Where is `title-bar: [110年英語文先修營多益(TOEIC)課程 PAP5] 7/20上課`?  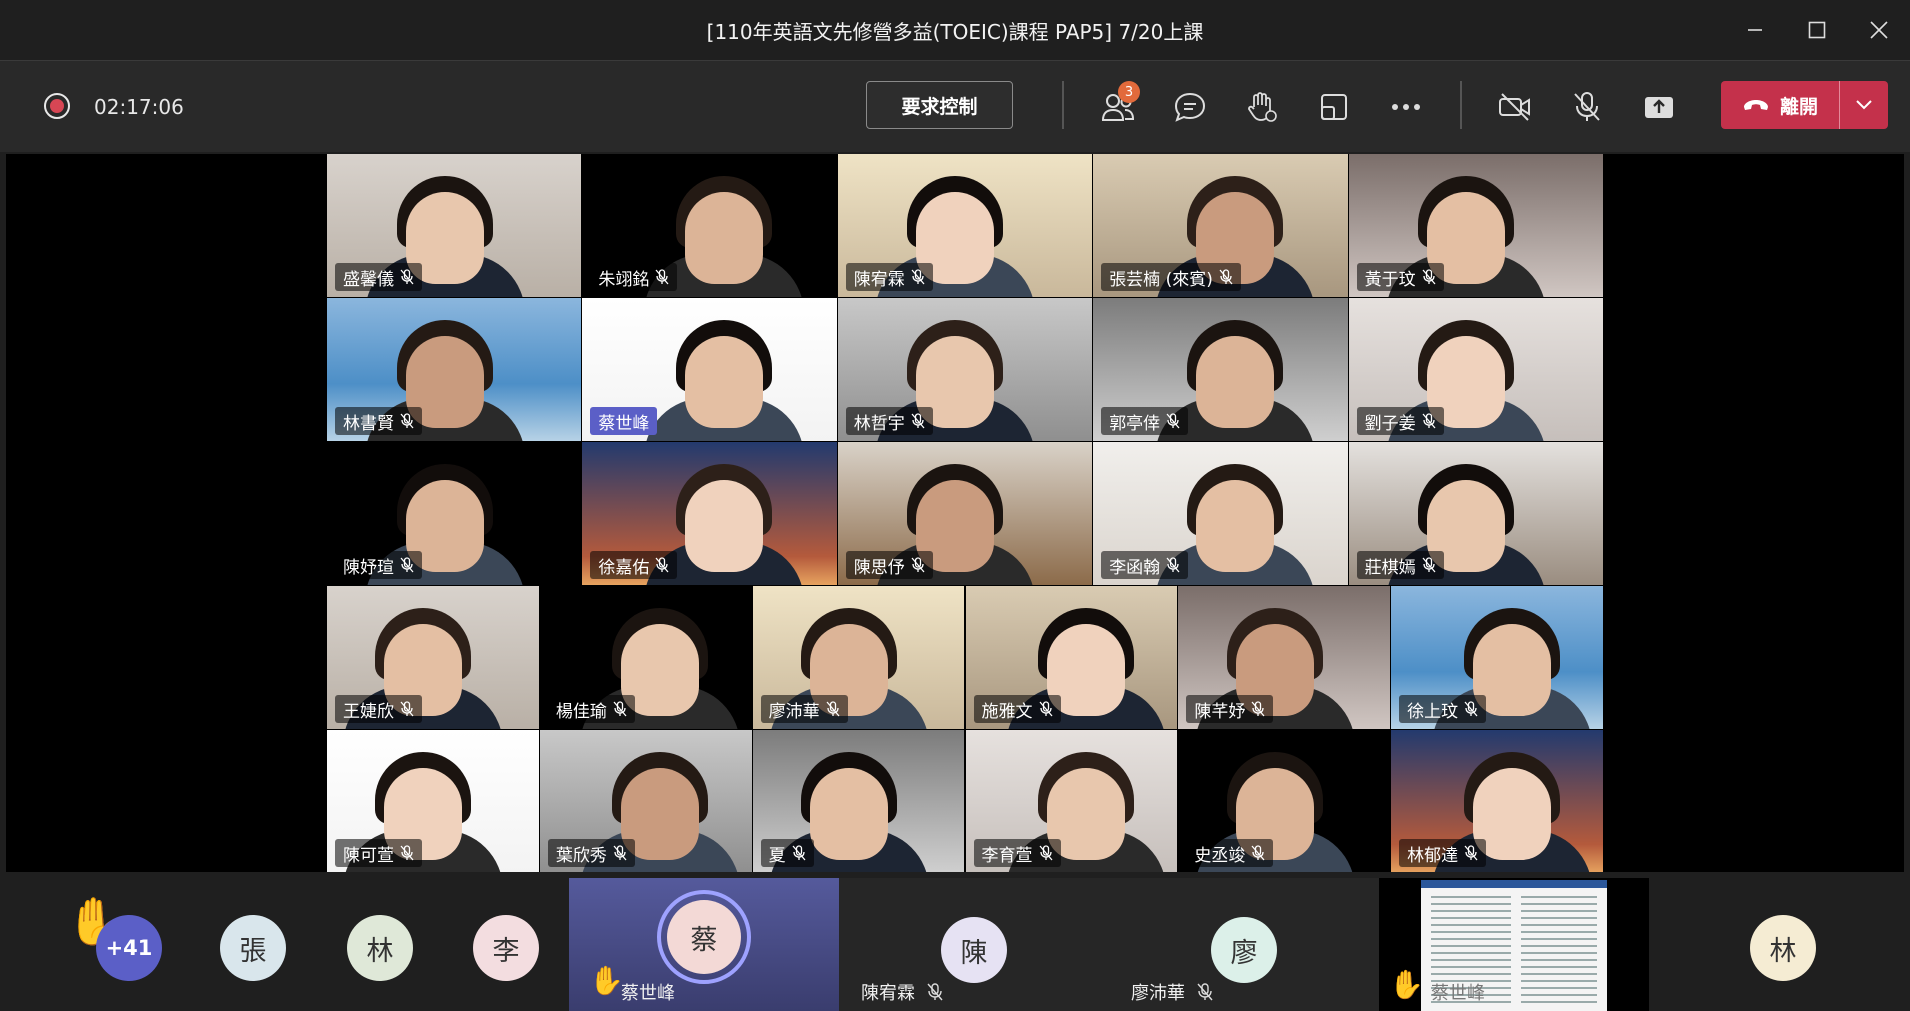
title-bar: [110年英語文先修營多益(TOEIC)課程 PAP5] 7/20上課 is located at coordinates (955, 30).